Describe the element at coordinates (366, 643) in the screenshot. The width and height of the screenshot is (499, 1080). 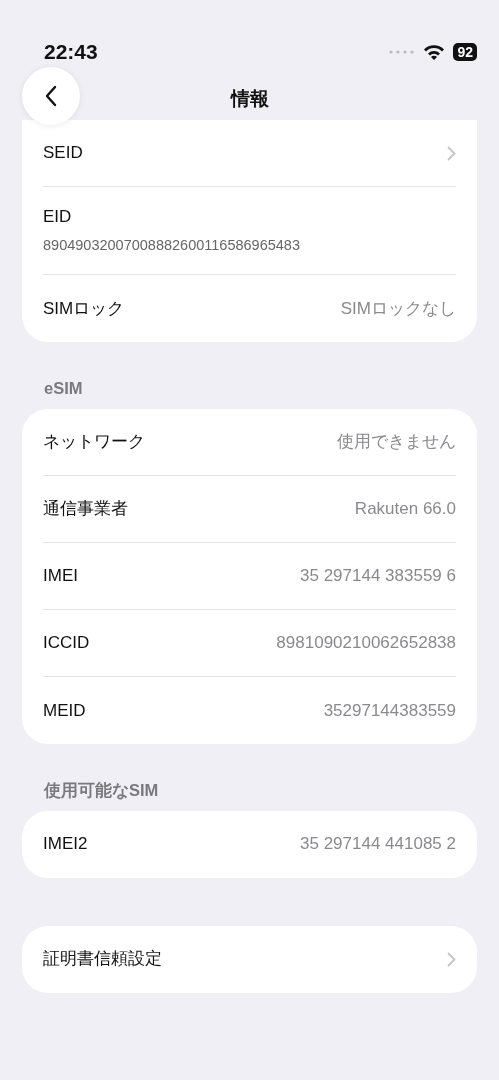
I see `row-value: 8981090210062652838` at that location.